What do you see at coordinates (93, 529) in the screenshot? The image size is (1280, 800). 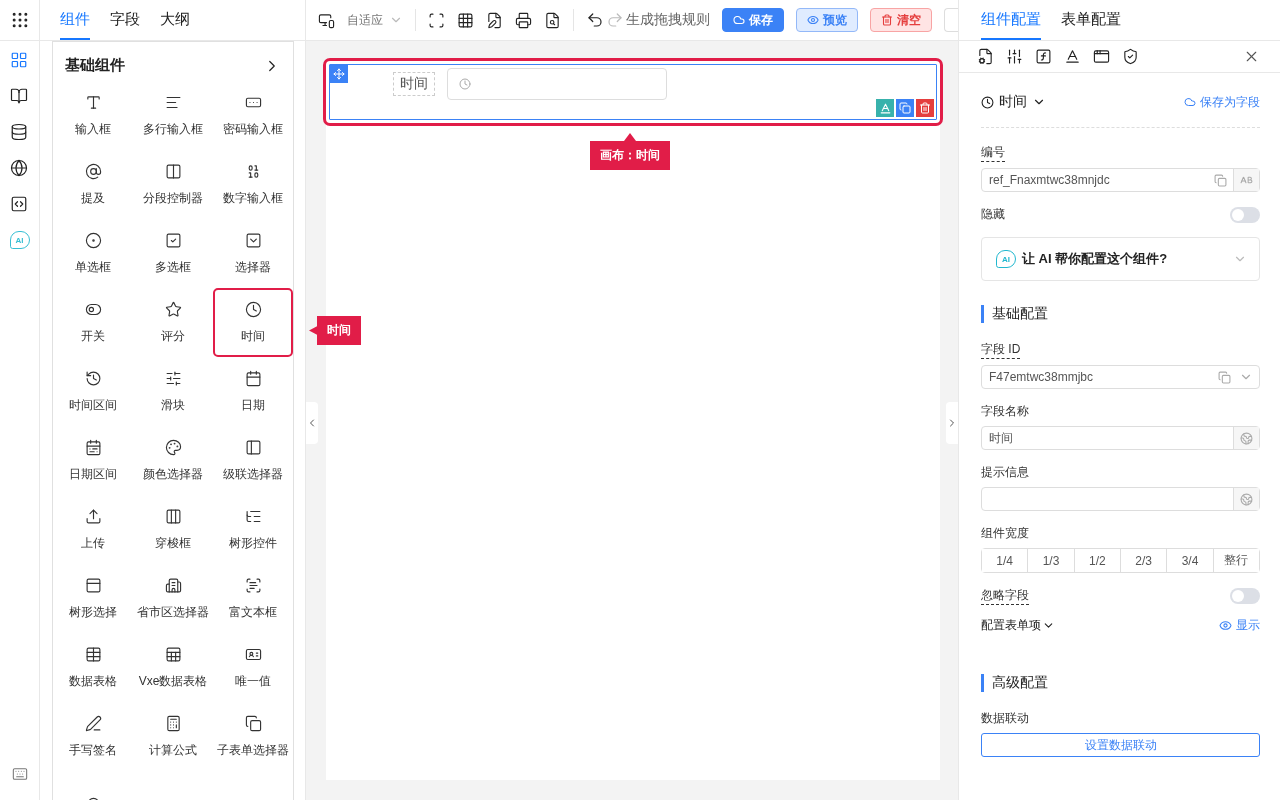 I see `component-item: 上传` at bounding box center [93, 529].